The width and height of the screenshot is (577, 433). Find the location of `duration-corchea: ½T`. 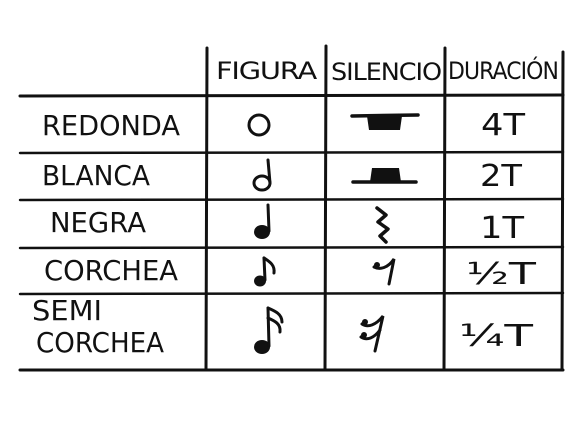

duration-corchea: ½T is located at coordinates (501, 274).